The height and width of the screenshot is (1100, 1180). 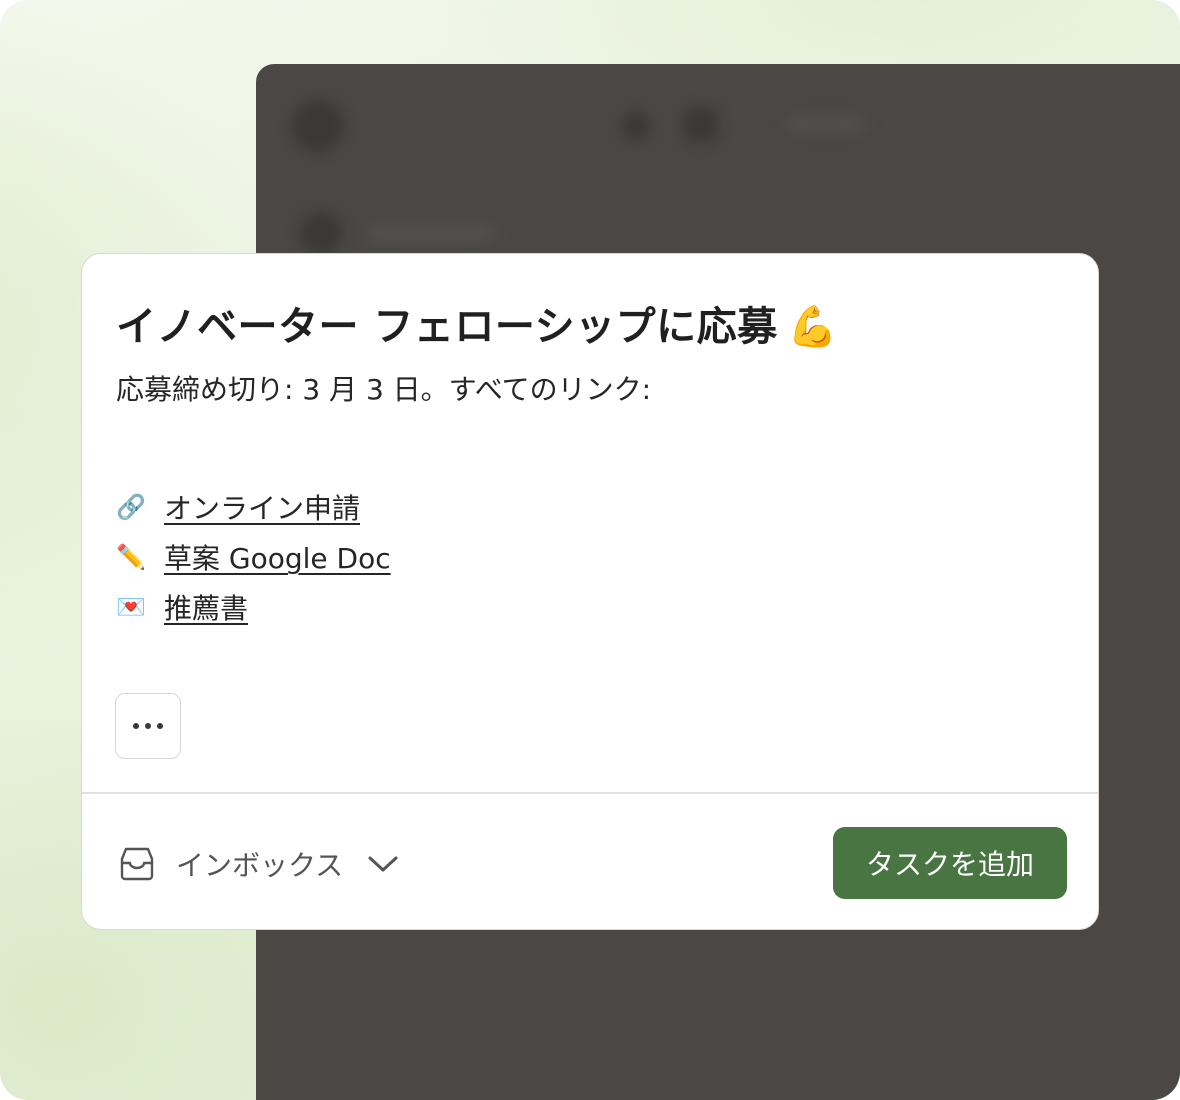 I want to click on task-title: イノベーター フェローシップに応募 💪, so click(x=477, y=323).